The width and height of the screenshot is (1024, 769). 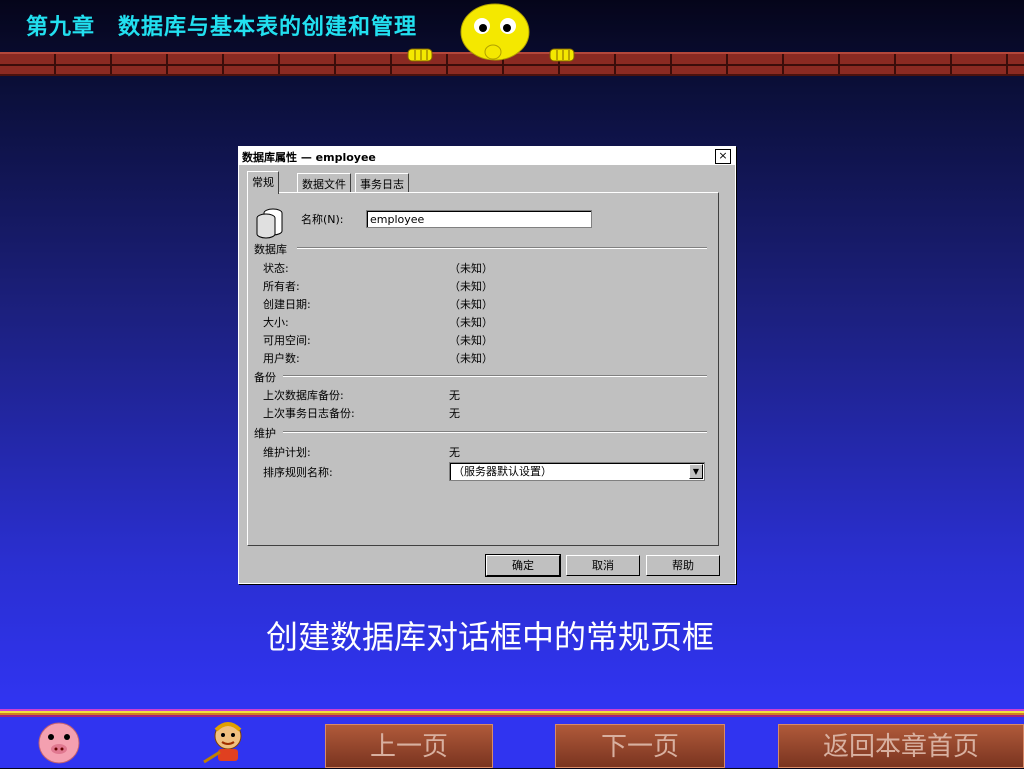 What do you see at coordinates (454, 395) in the screenshot?
I see `last-db-backup-value: 无` at bounding box center [454, 395].